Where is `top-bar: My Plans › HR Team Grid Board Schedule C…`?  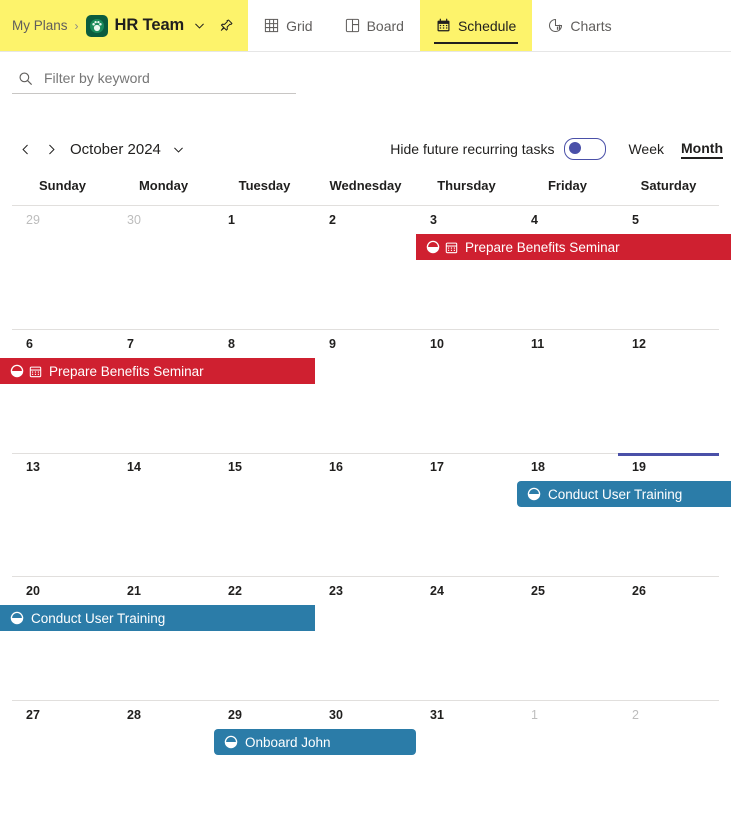
top-bar: My Plans › HR Team Grid Board Schedule C… is located at coordinates (365, 26).